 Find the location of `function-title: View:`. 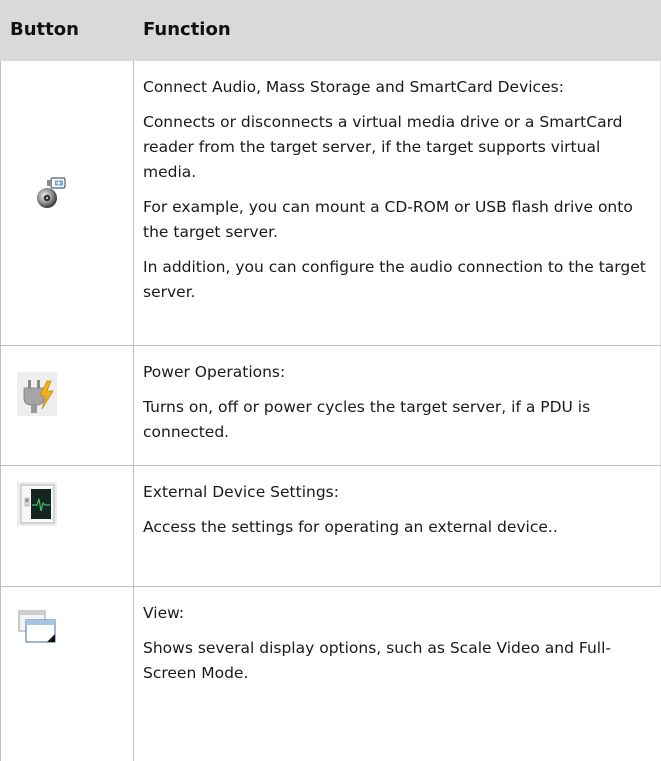

function-title: View: is located at coordinates (164, 613).